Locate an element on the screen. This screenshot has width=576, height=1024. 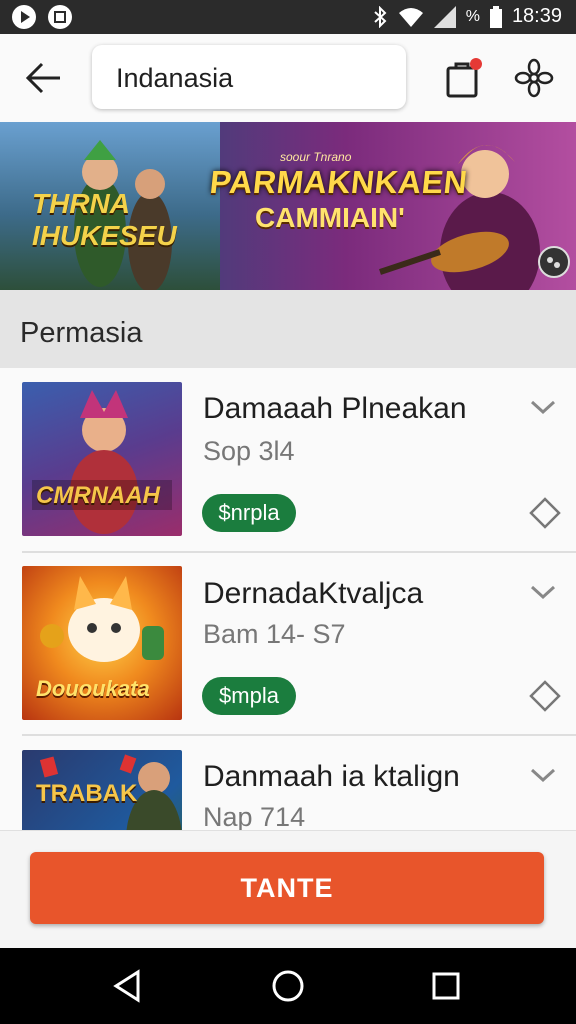
shopping-bag-button is located at coordinates (464, 78).